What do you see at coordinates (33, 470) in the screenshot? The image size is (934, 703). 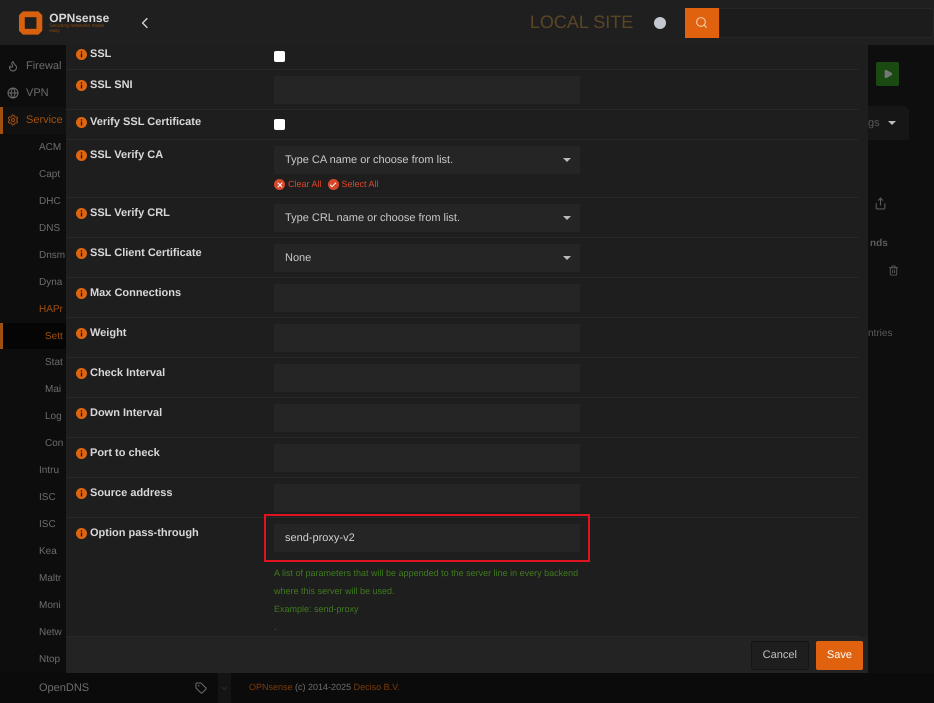 I see `sidebar-item: Intru` at bounding box center [33, 470].